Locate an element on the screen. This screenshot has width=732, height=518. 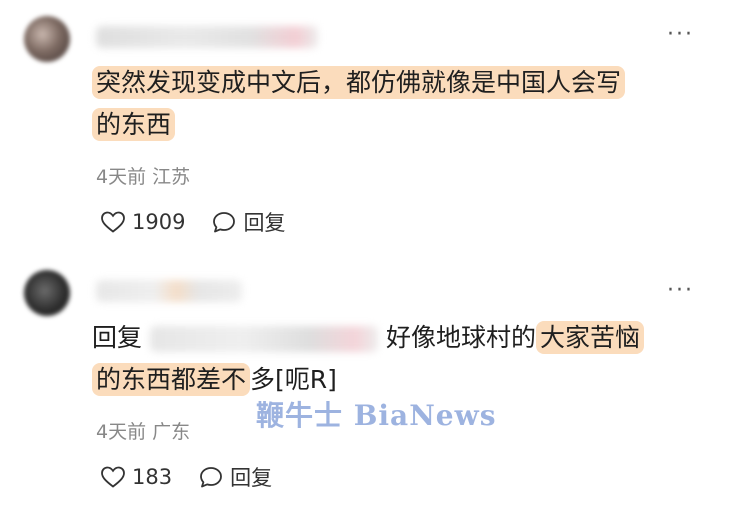
comment-meta: 4天前 广东 is located at coordinates (143, 432).